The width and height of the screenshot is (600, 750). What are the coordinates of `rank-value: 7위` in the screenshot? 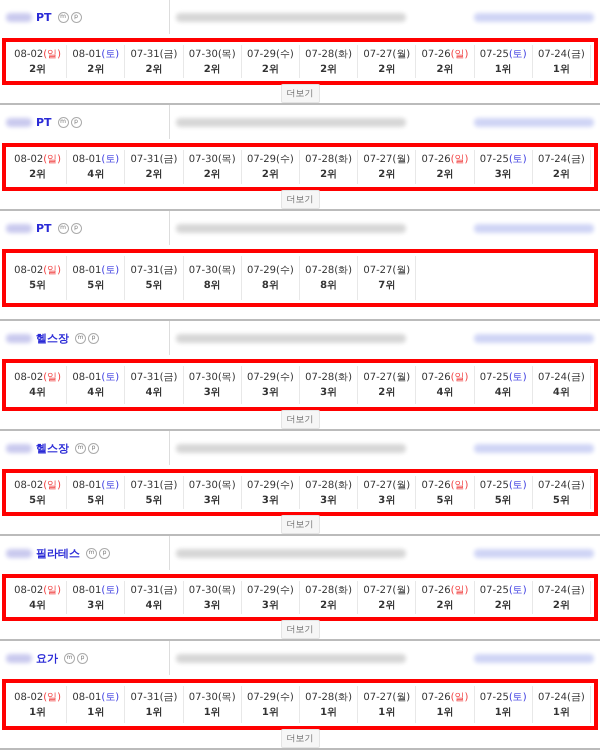 It's located at (387, 286).